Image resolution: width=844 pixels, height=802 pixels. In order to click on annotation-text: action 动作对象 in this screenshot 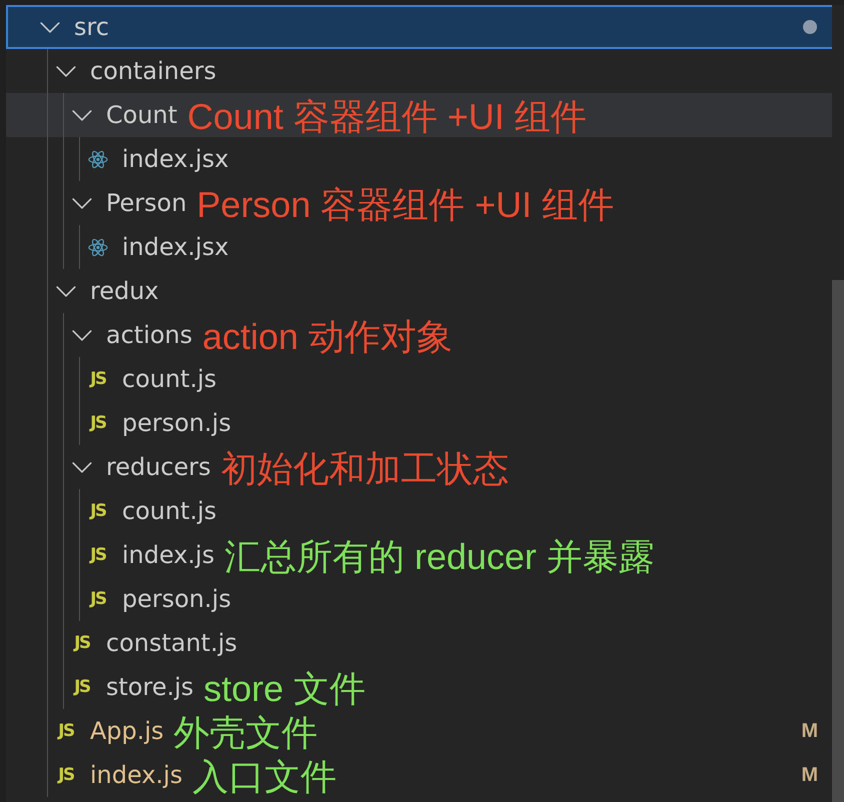, I will do `click(327, 337)`.